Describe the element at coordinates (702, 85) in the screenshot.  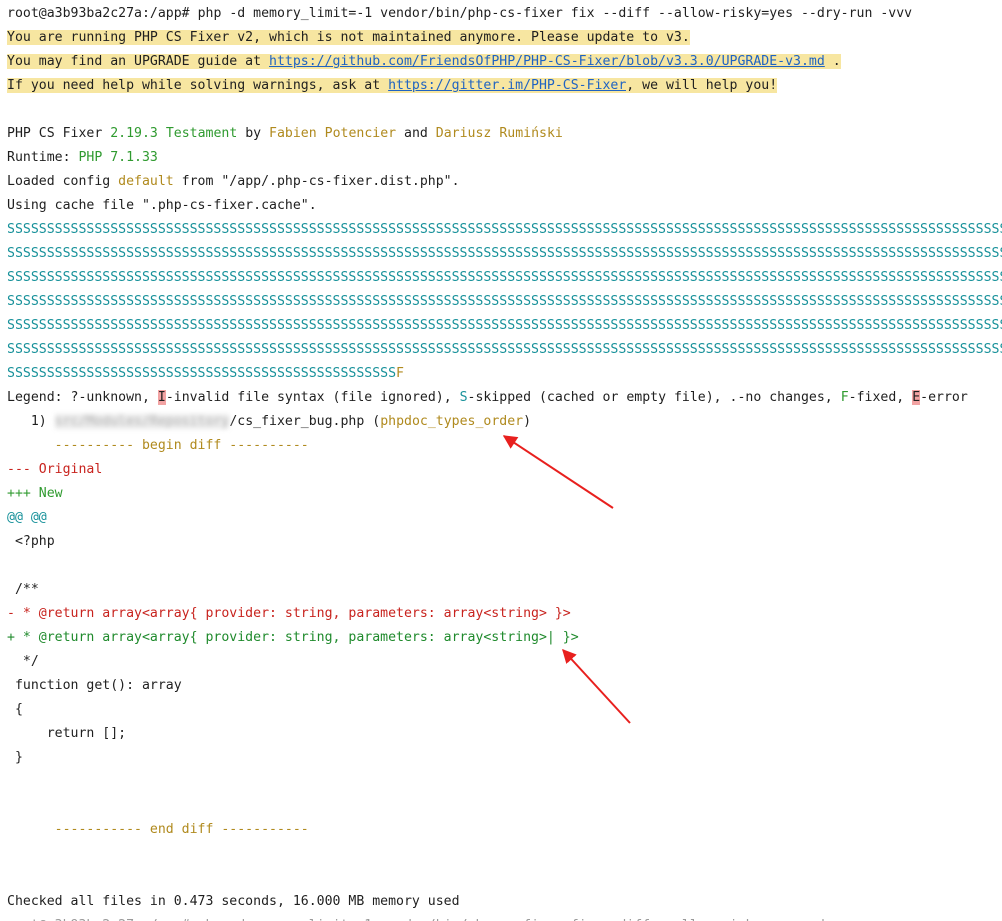
I see `warning-text: , we will help you!` at that location.